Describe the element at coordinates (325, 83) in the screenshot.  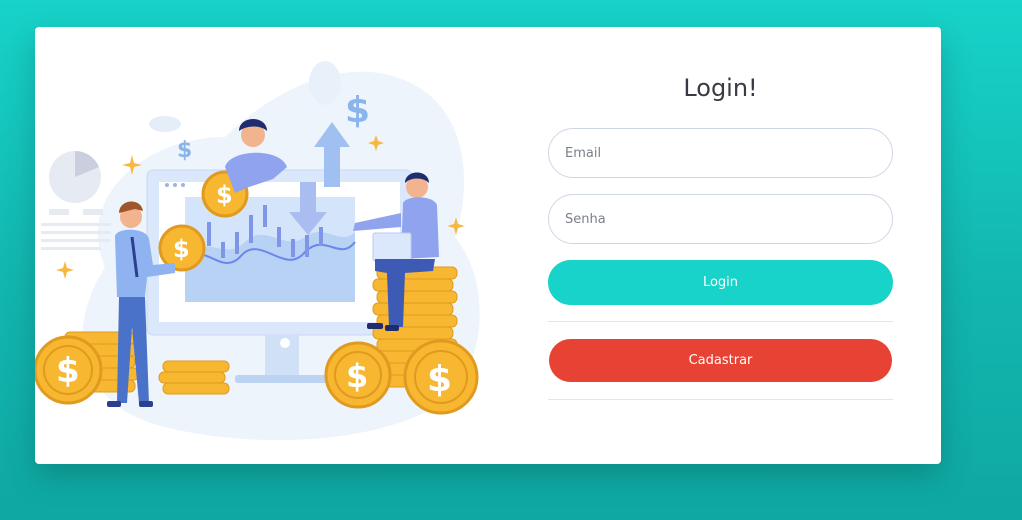
I see `background-blob-small` at that location.